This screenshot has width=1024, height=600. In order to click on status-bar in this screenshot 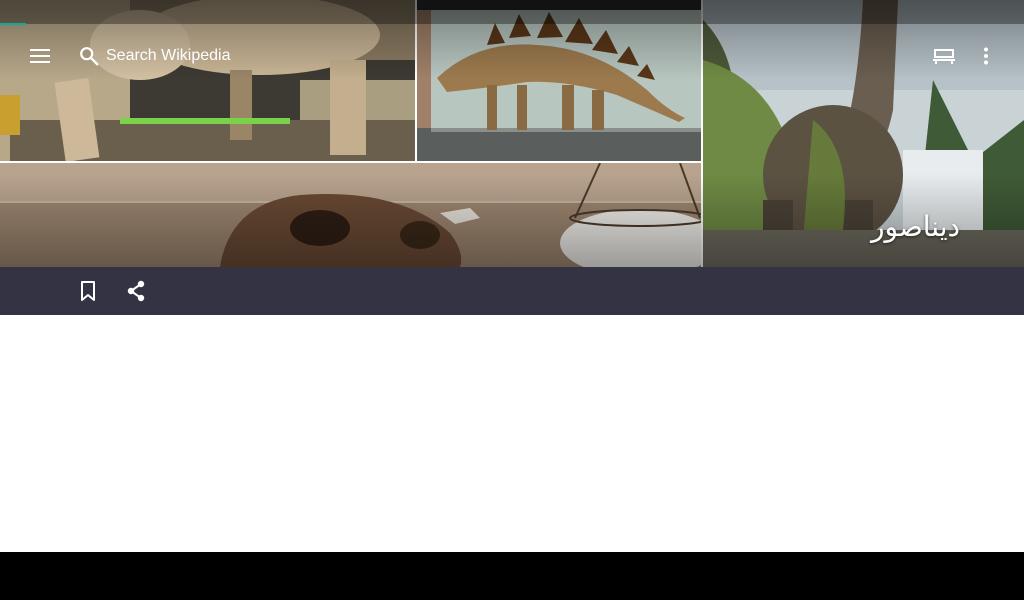, I will do `click(512, 12)`.